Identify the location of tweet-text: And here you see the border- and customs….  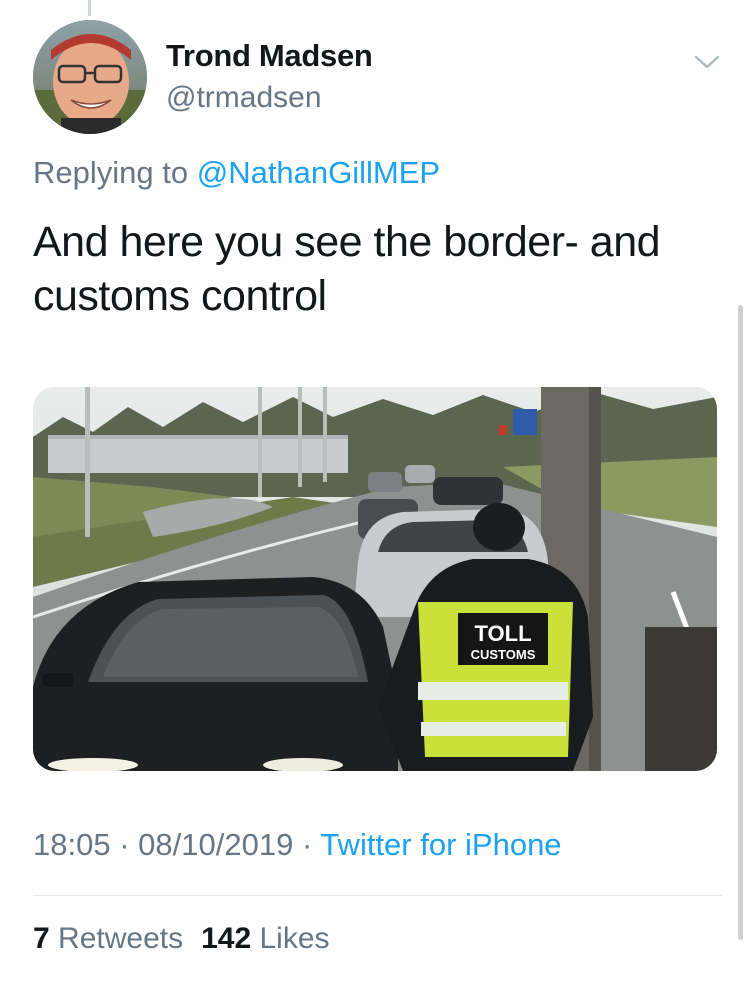
(347, 269).